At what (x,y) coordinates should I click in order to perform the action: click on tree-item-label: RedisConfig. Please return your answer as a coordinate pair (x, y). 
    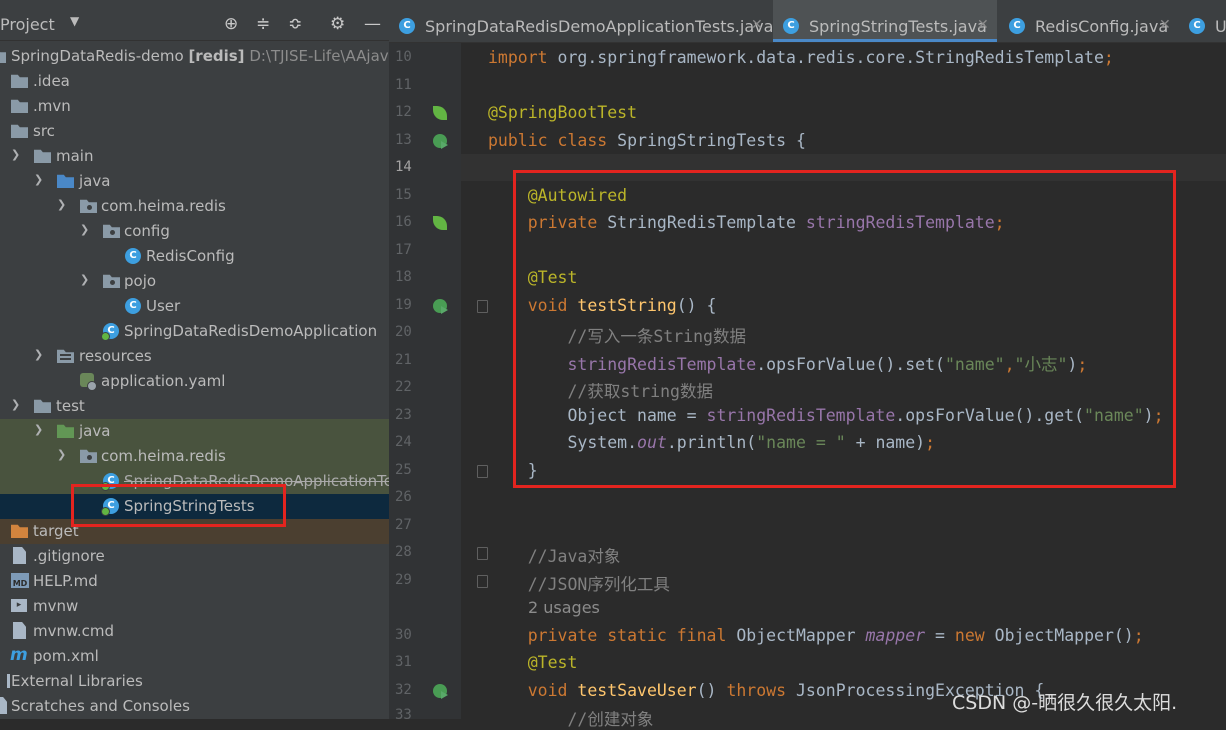
    Looking at the image, I should click on (190, 256).